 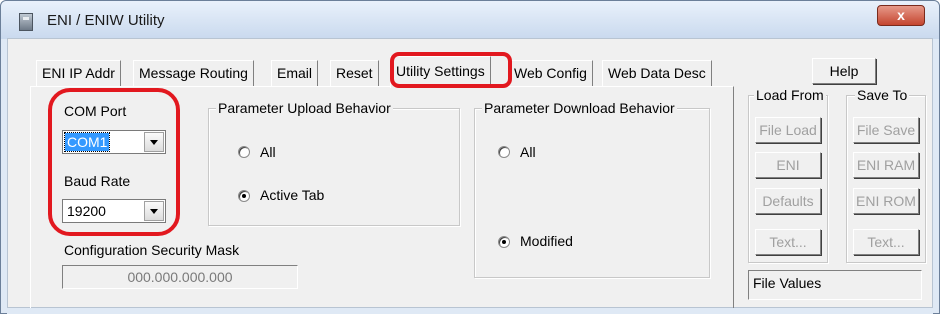 I want to click on tab-utility-settings: Utility Settings, so click(x=440, y=72).